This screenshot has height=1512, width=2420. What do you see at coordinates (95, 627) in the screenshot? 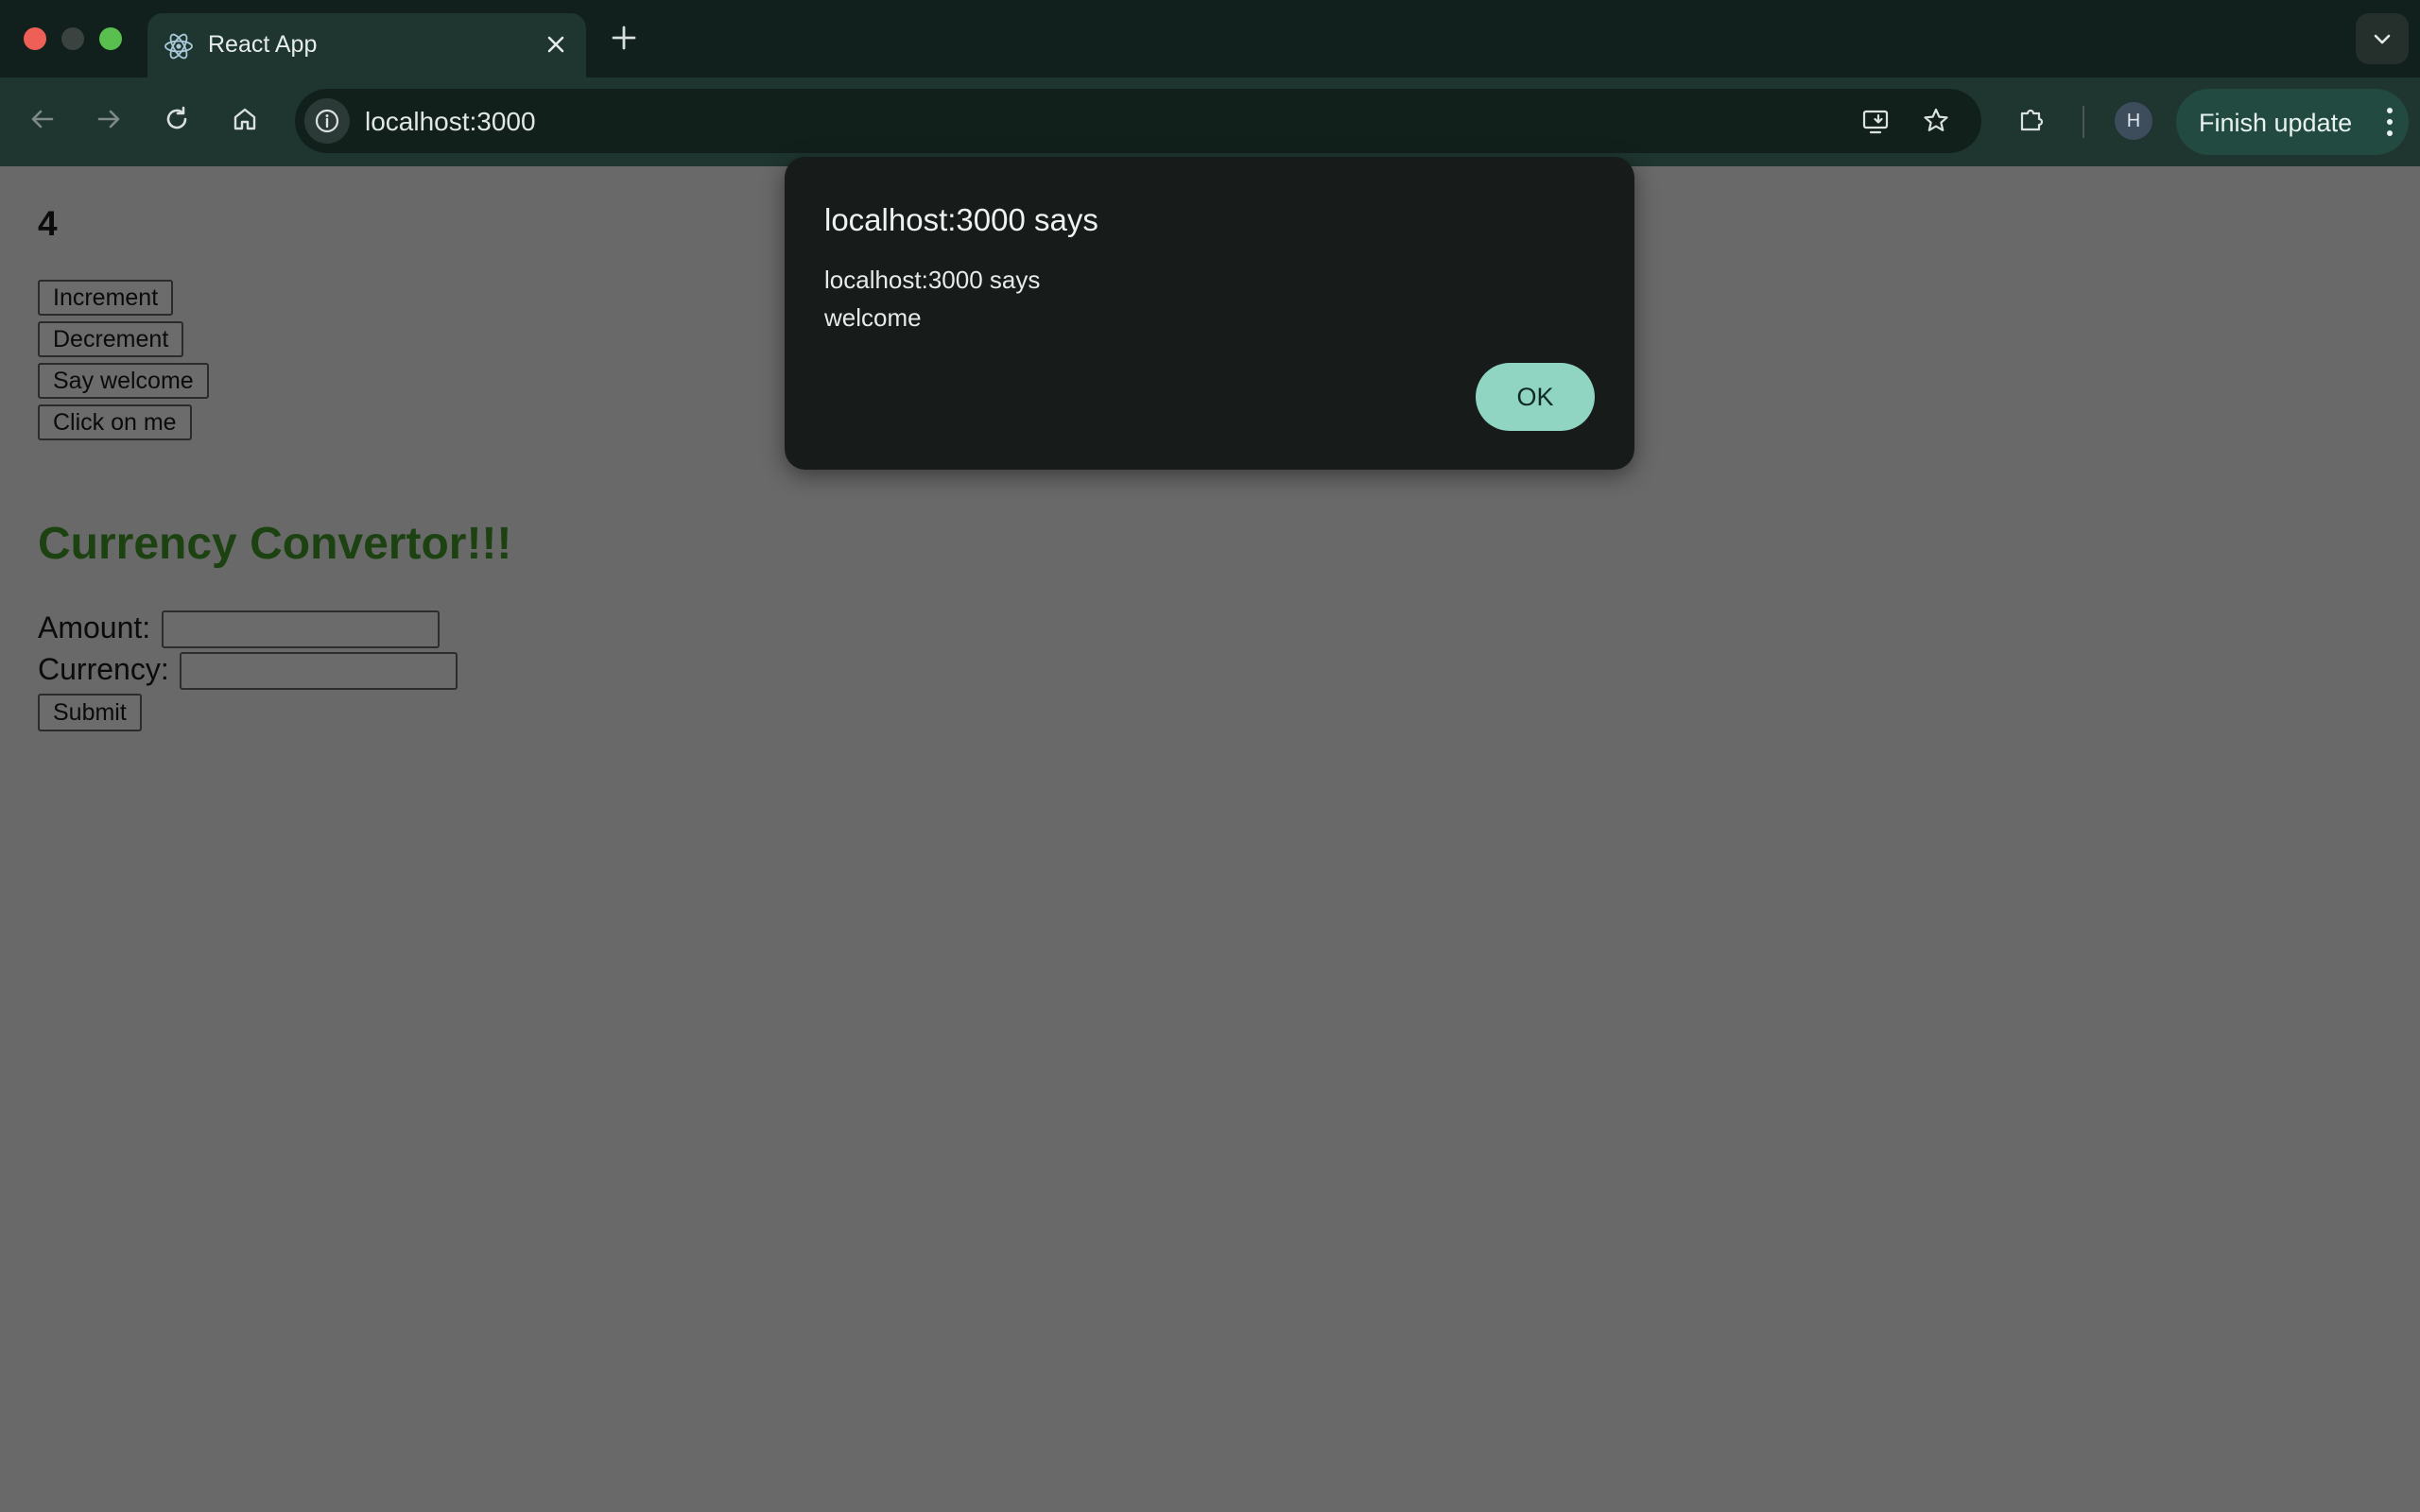
I see `amount-label: Amount:` at bounding box center [95, 627].